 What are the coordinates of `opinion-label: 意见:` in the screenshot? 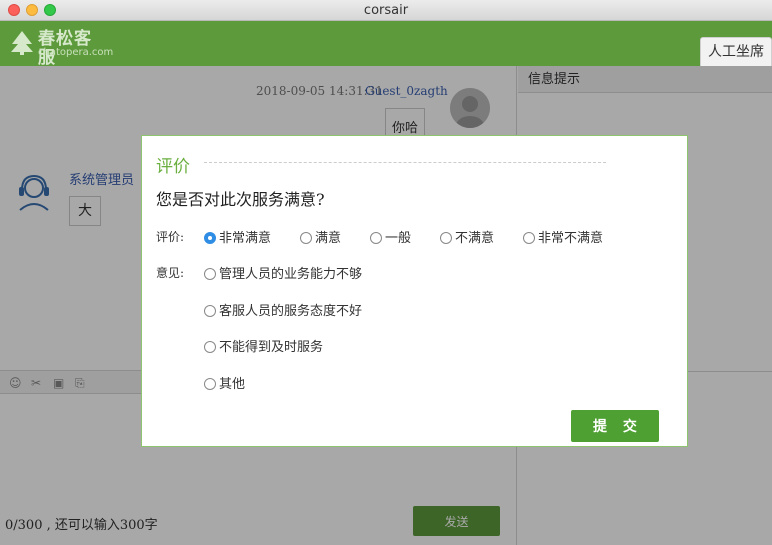 It's located at (170, 273).